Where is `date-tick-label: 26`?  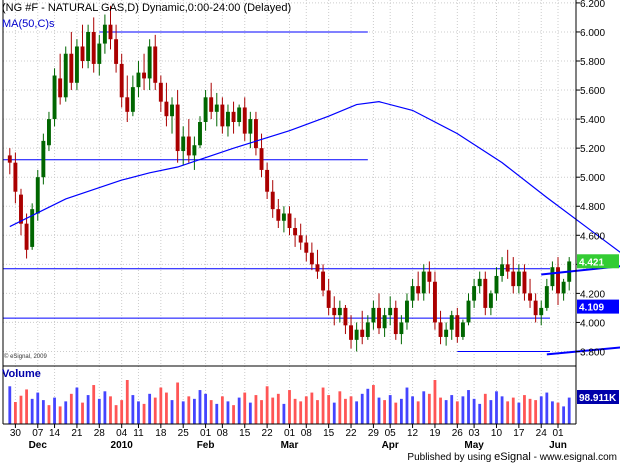 date-tick-label: 26 is located at coordinates (458, 433).